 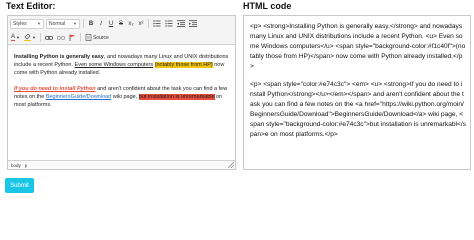 I want to click on bulleted-list-button, so click(x=157, y=24).